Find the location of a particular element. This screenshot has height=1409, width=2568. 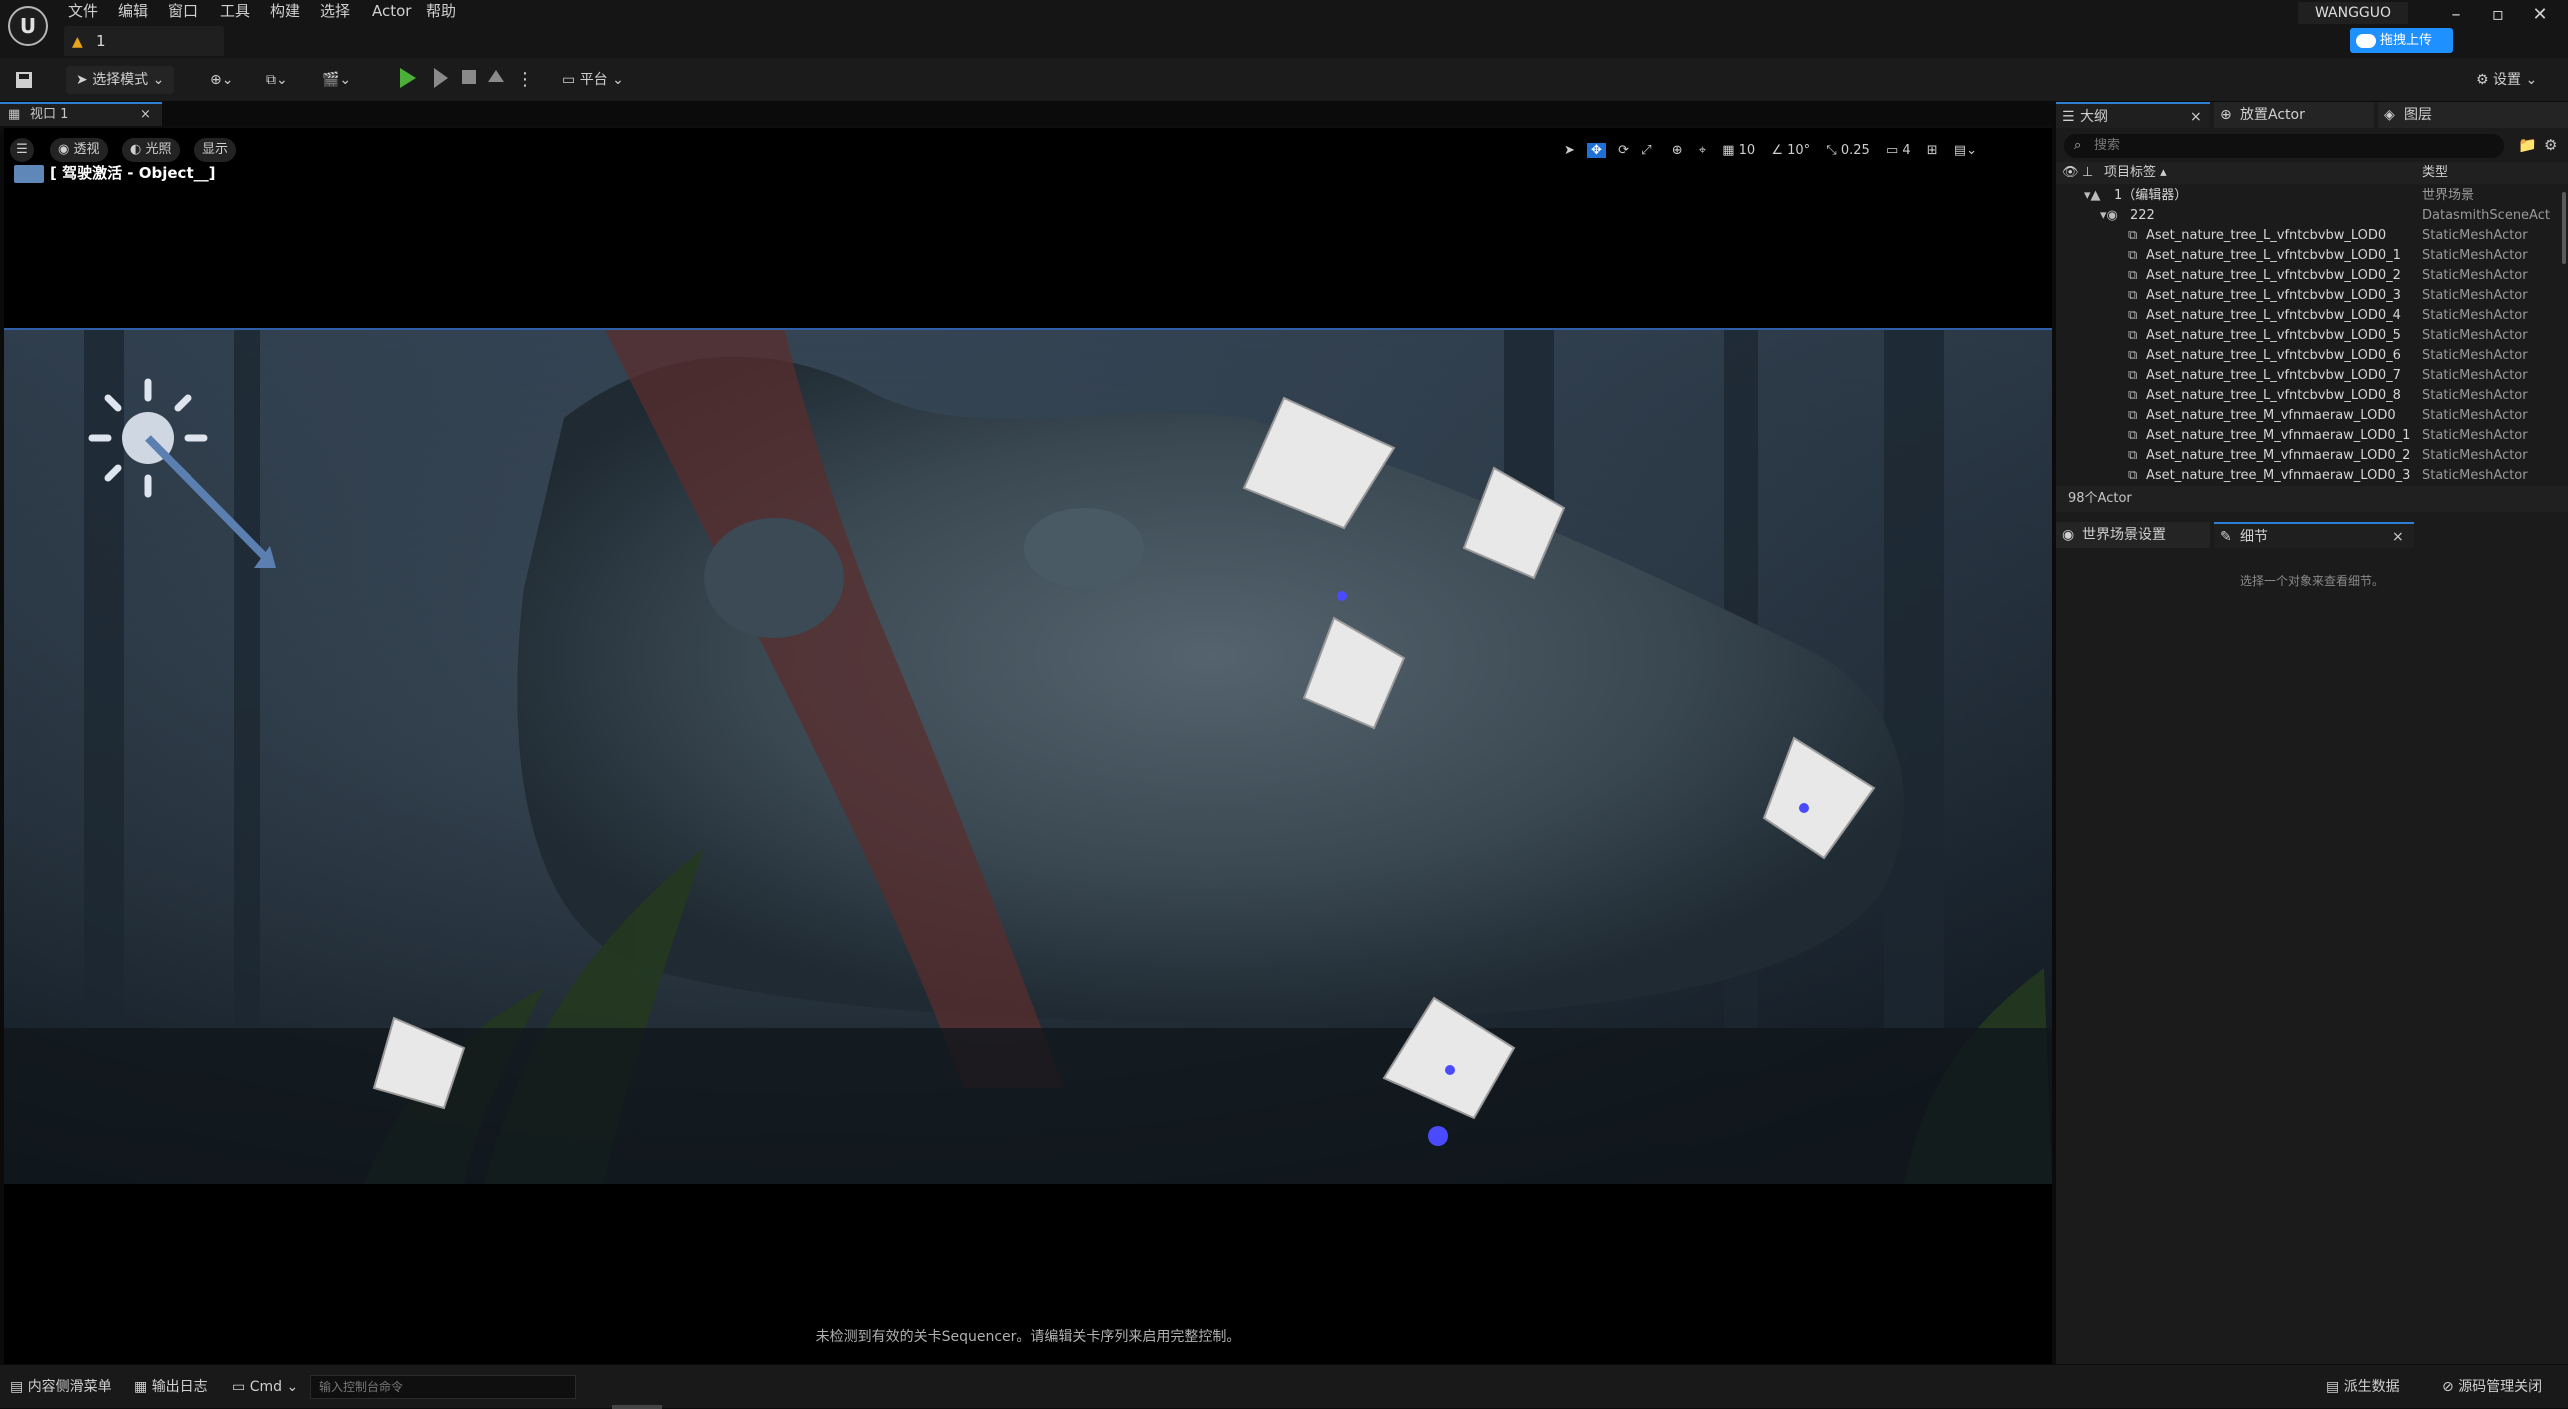

outliner-icon: ☰ is located at coordinates (2068, 117).